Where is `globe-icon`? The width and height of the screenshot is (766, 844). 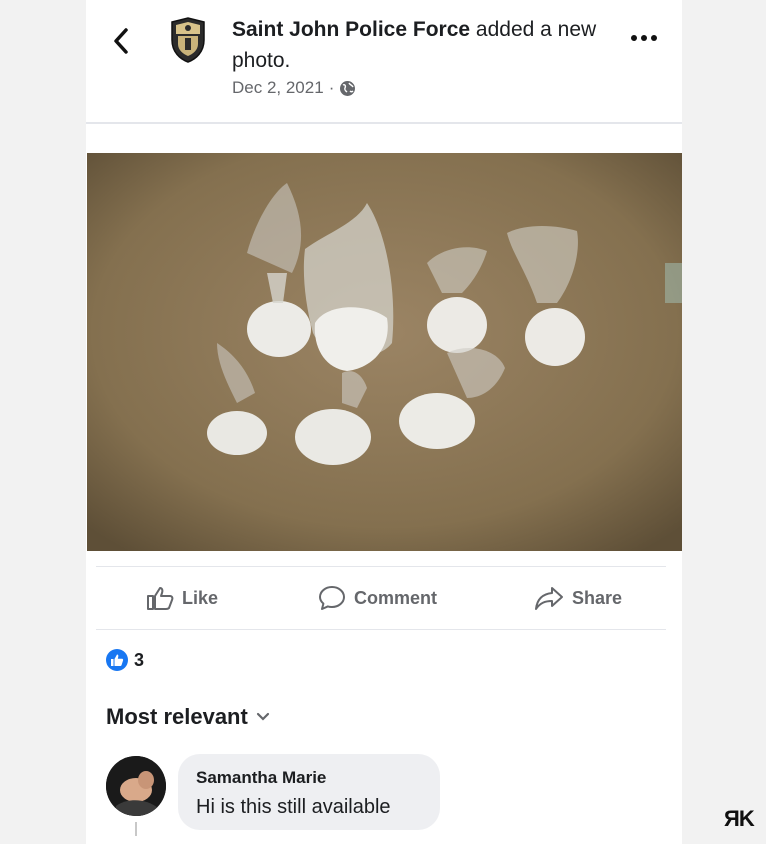 globe-icon is located at coordinates (348, 88).